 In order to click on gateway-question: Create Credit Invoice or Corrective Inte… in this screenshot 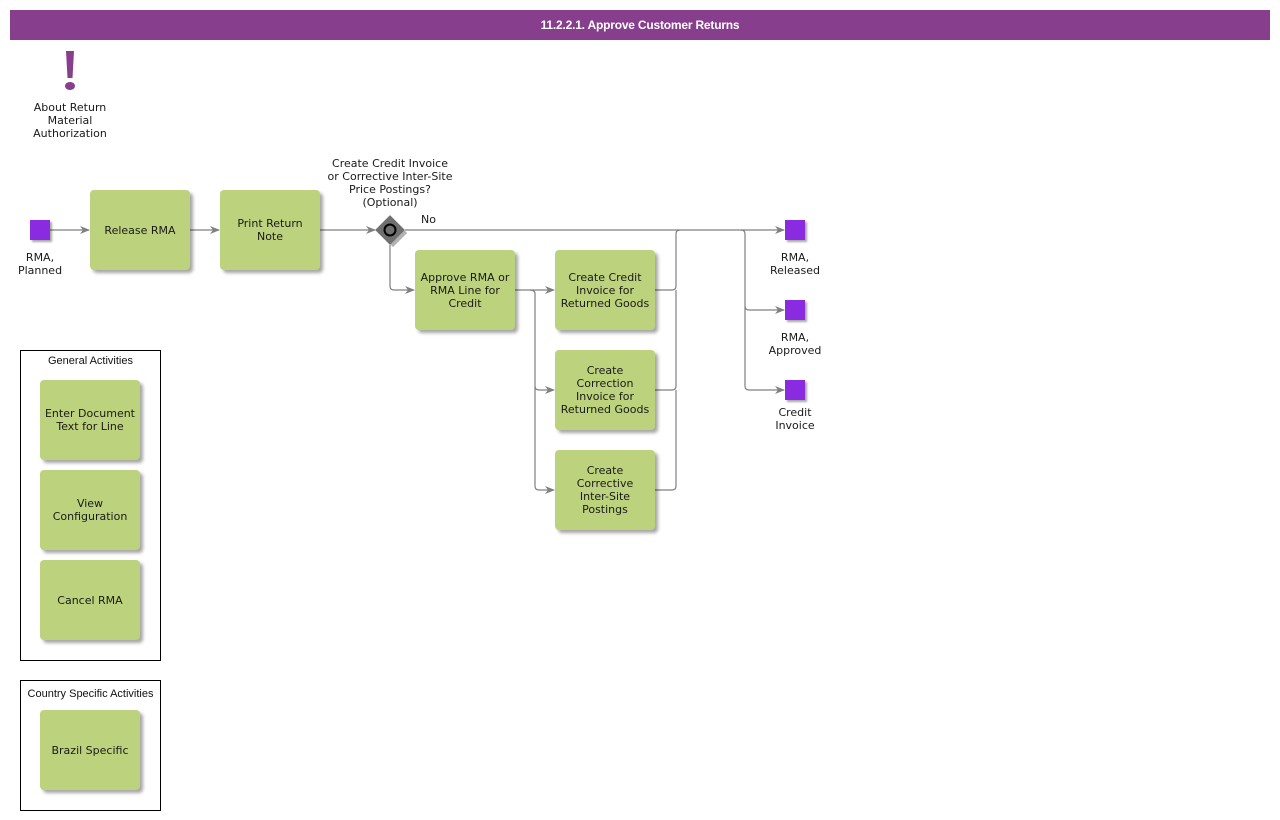, I will do `click(390, 183)`.